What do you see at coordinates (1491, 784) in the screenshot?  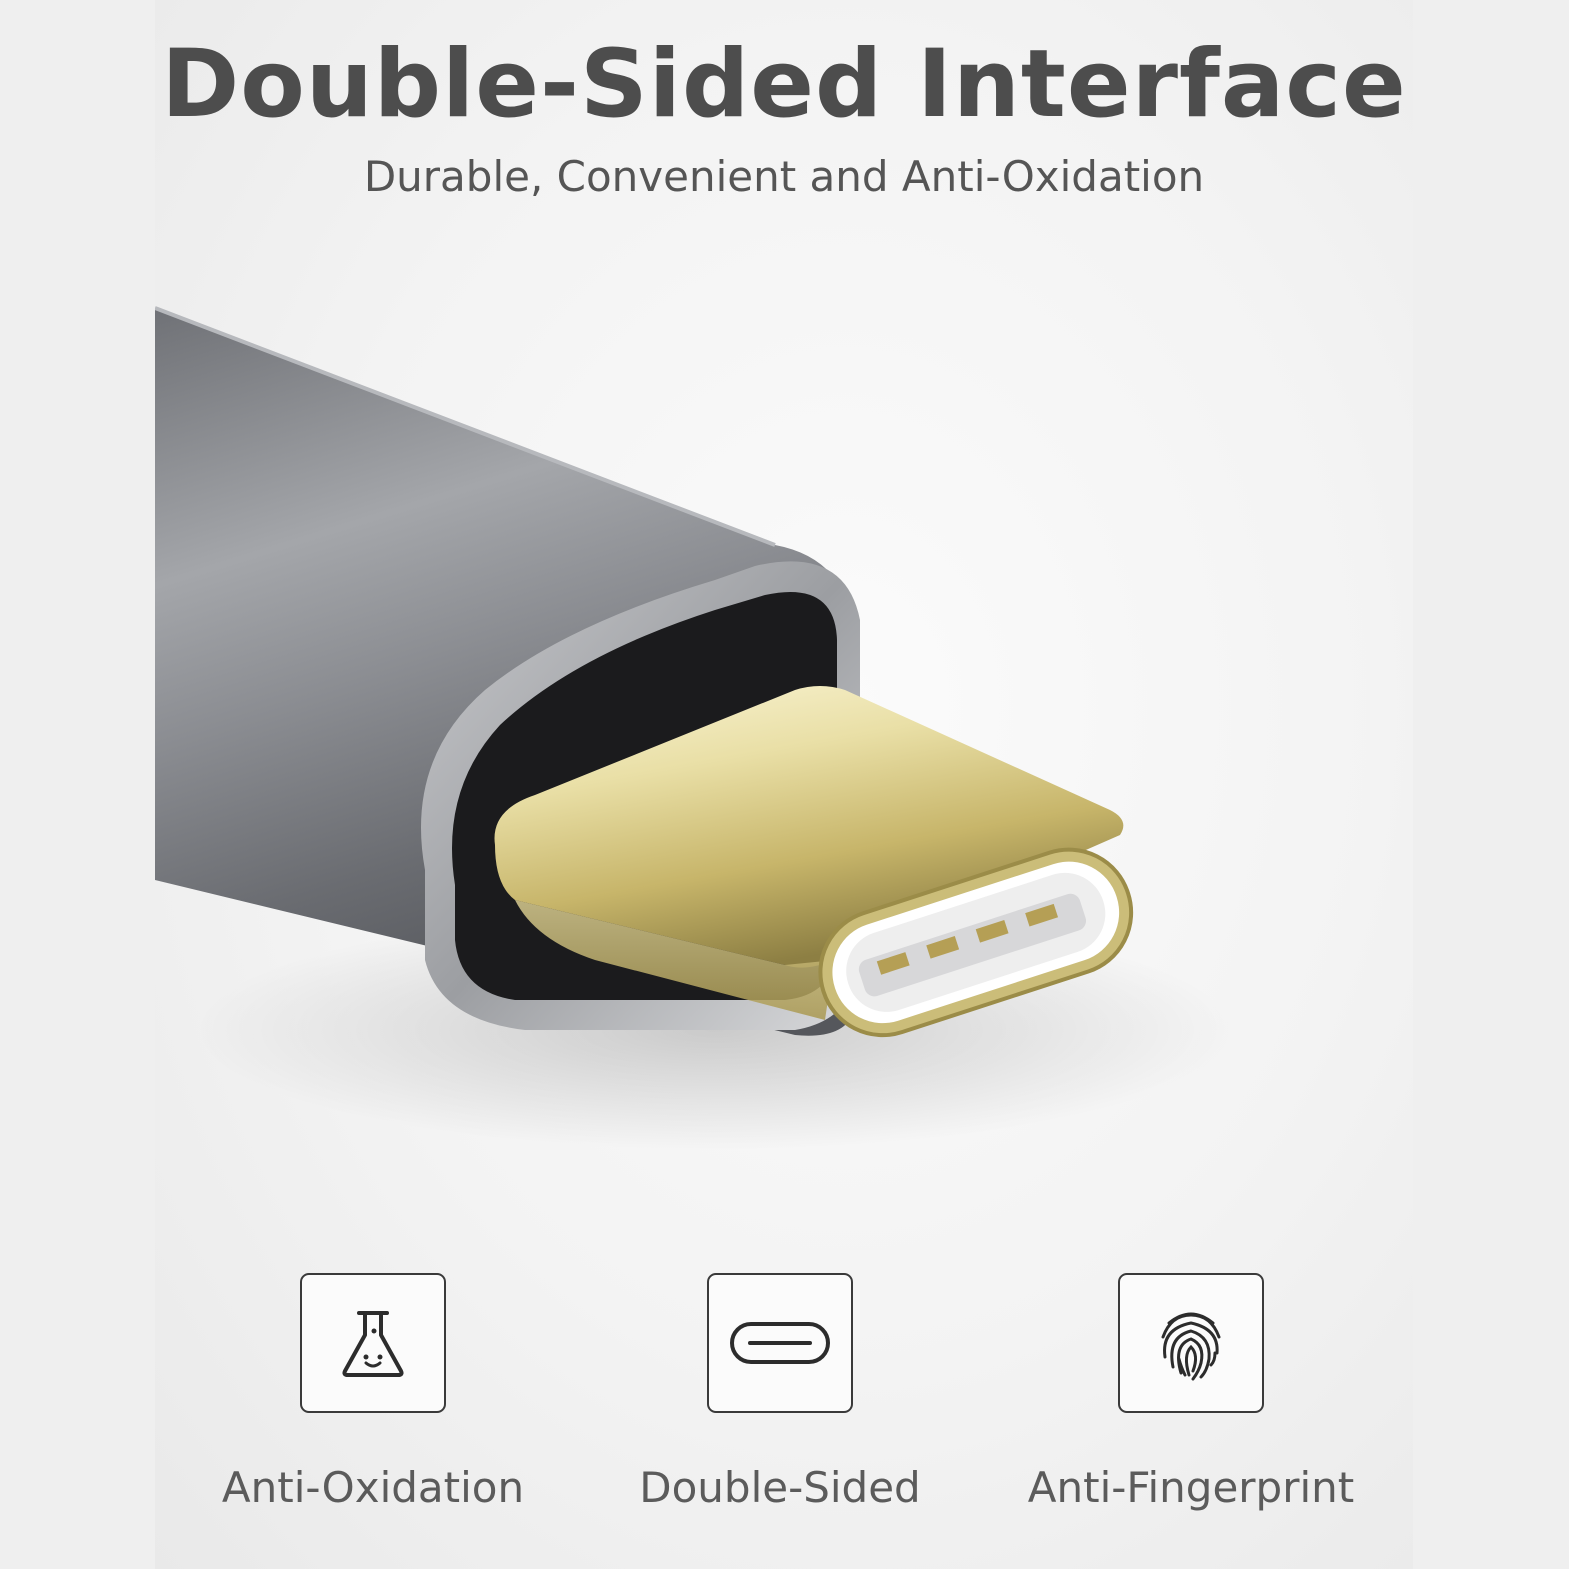 I see `right-margin` at bounding box center [1491, 784].